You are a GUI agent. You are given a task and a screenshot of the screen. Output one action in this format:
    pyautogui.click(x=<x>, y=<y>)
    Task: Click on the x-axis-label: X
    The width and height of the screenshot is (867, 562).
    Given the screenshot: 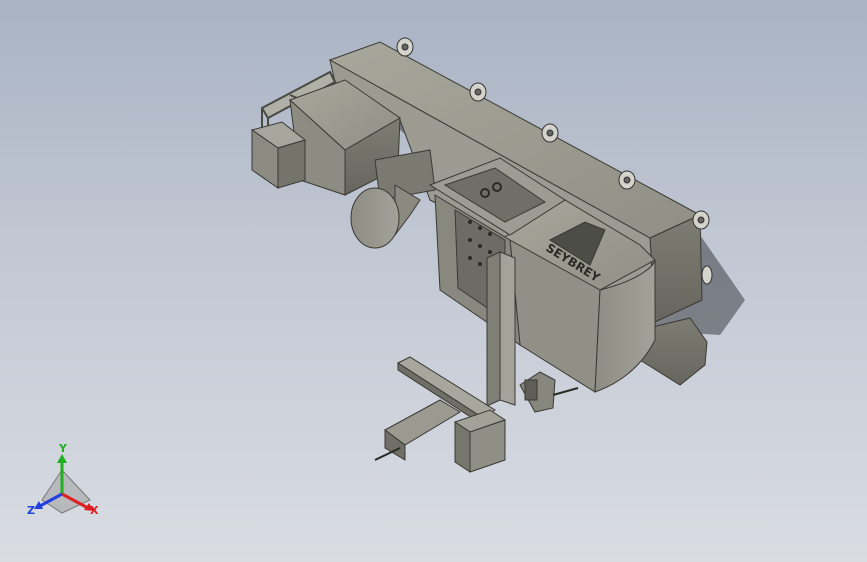 What is the action you would take?
    pyautogui.click(x=94, y=510)
    